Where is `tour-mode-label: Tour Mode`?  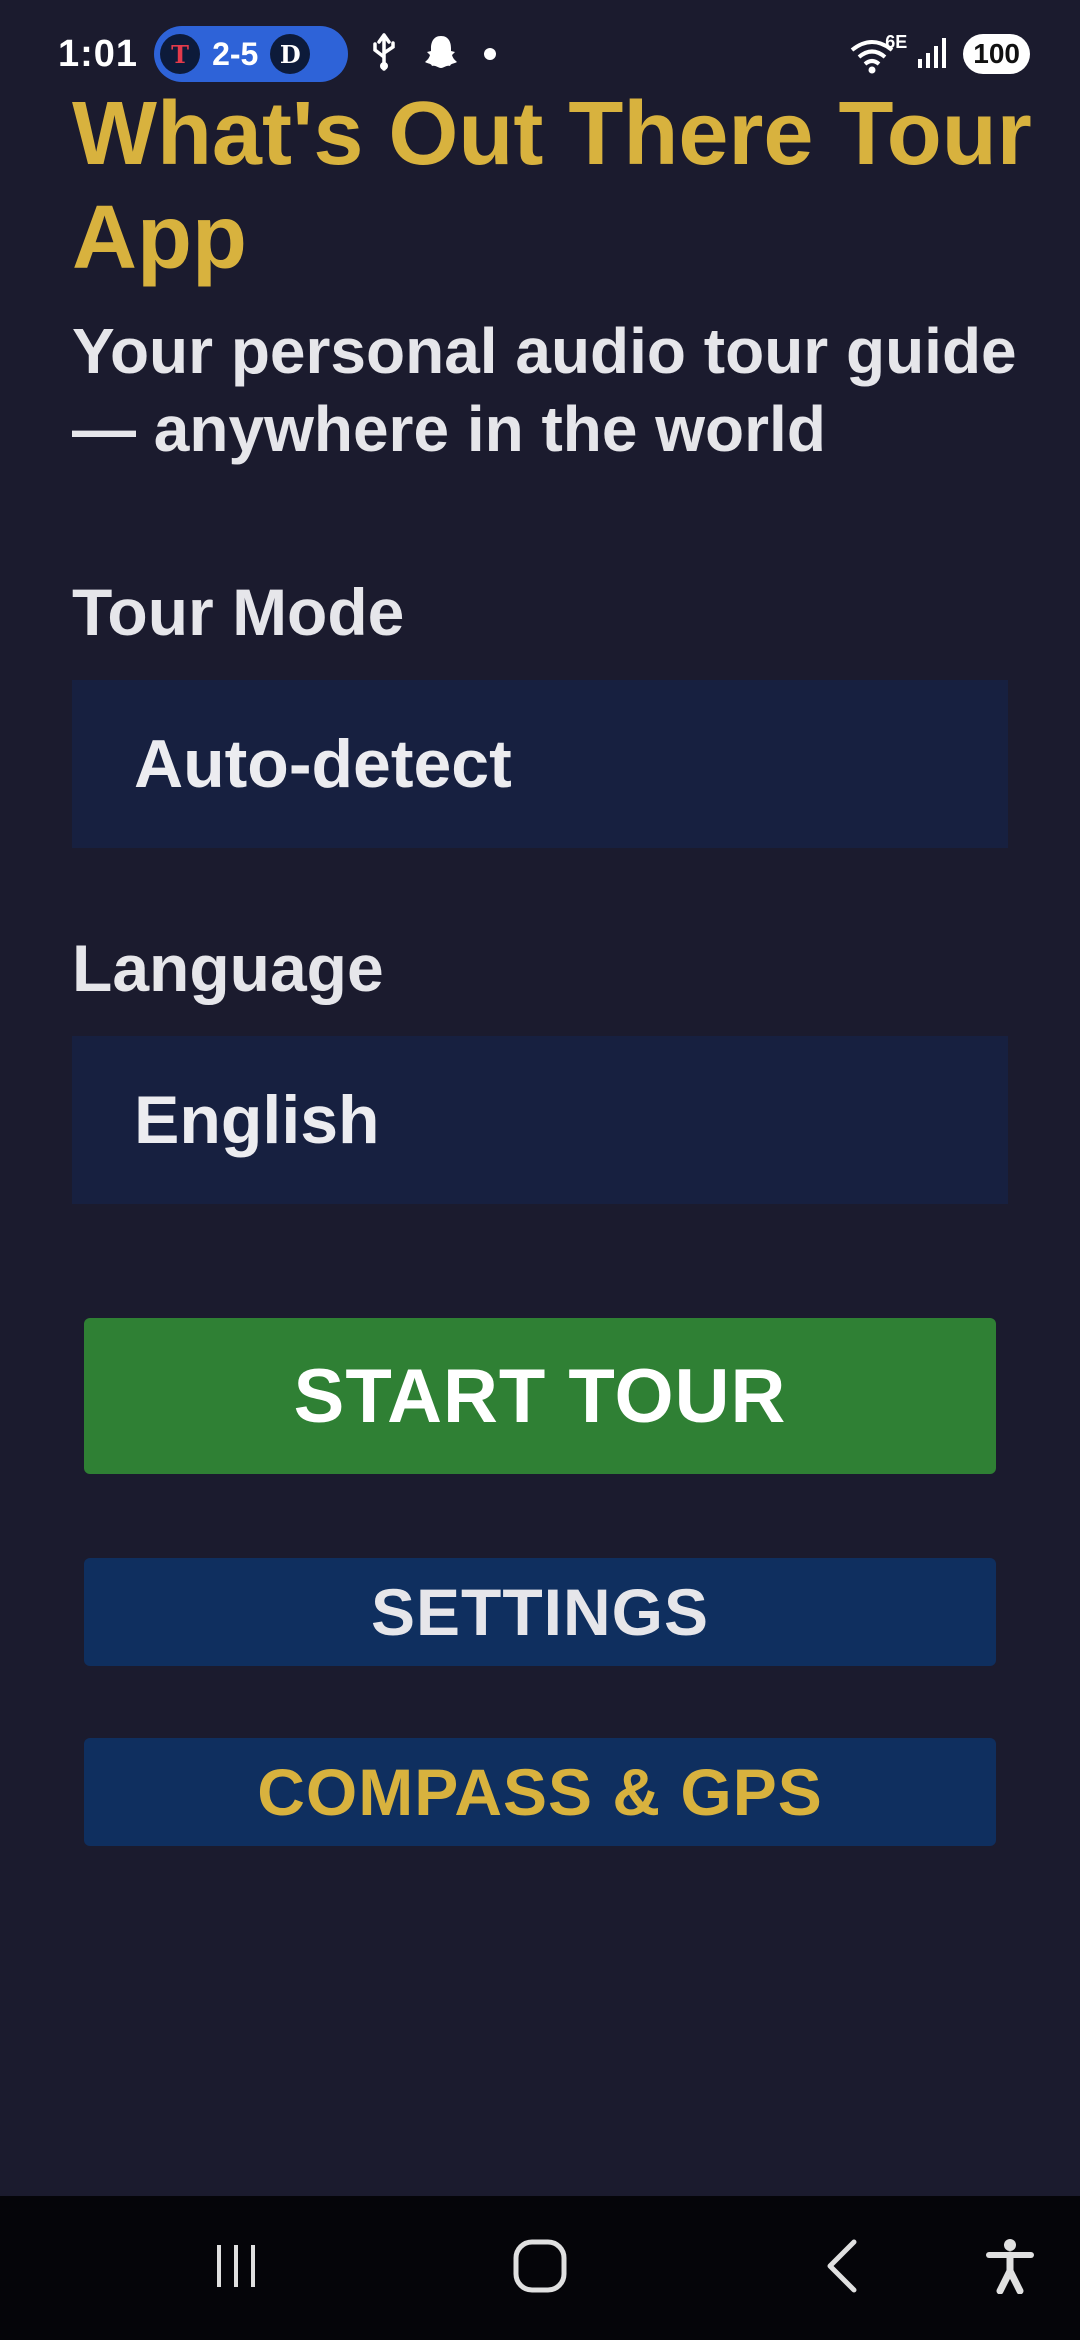 tour-mode-label: Tour Mode is located at coordinates (238, 612).